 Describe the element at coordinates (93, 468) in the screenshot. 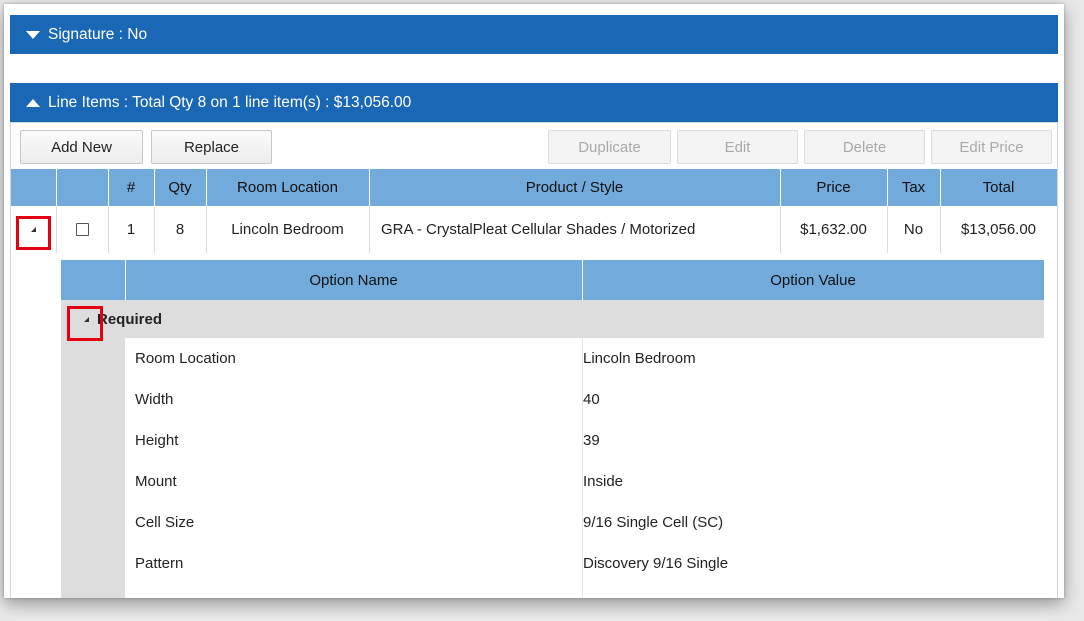

I see `group-indent-rail` at that location.